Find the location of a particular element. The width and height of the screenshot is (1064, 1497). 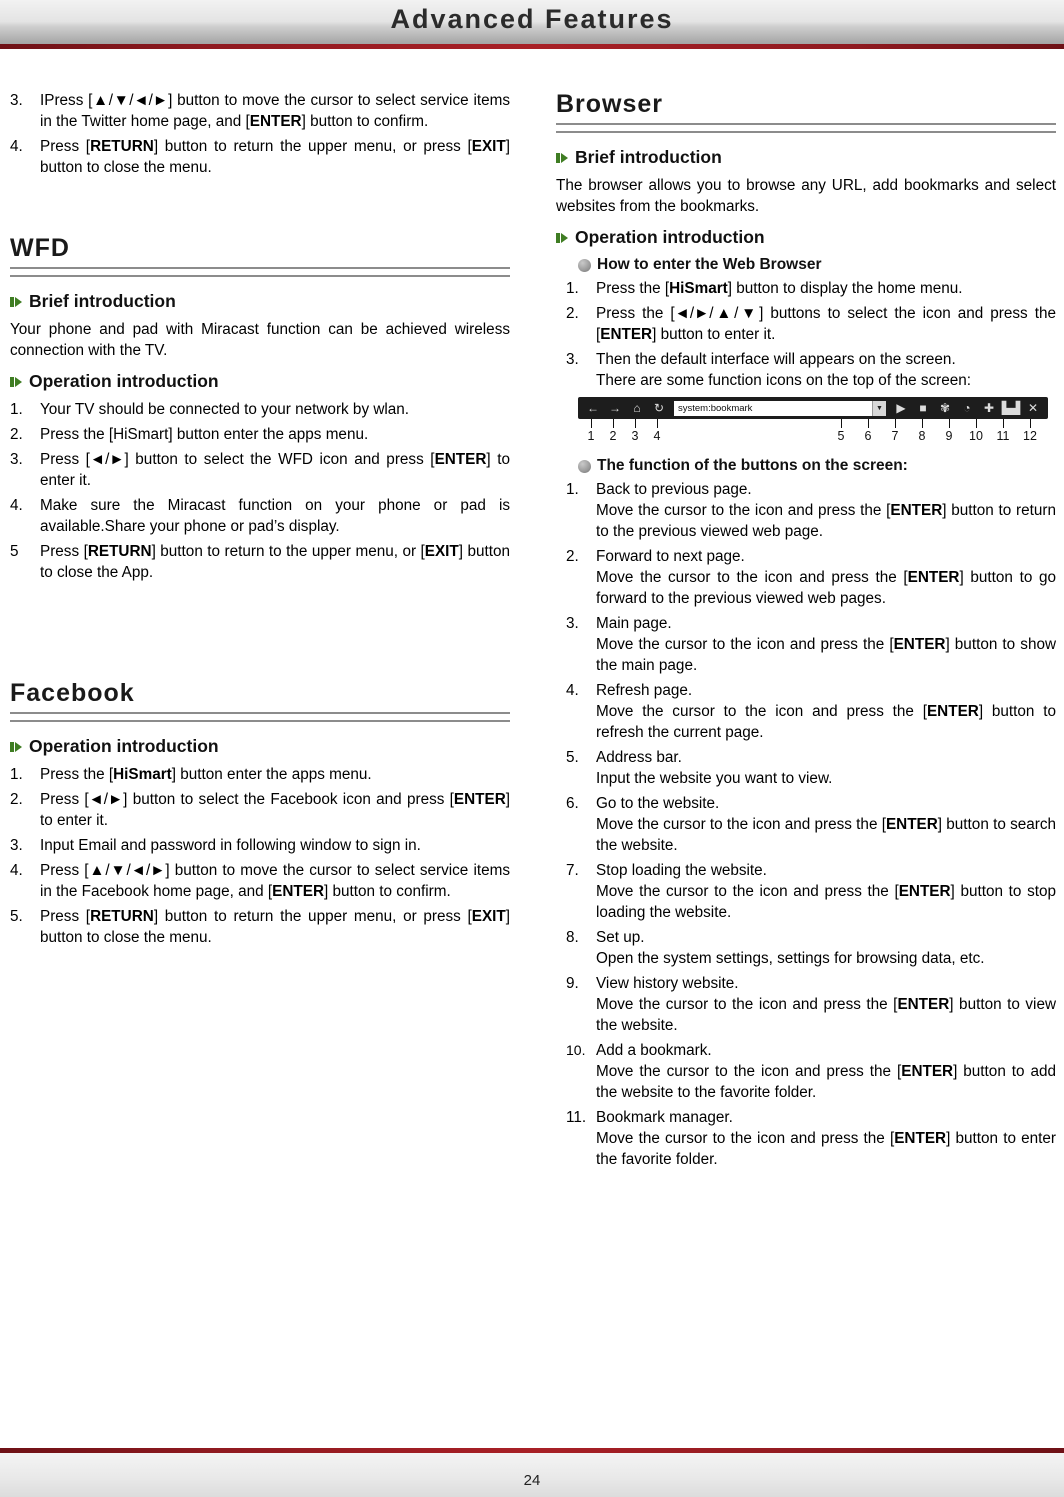

function-title: Main page. is located at coordinates (634, 623).